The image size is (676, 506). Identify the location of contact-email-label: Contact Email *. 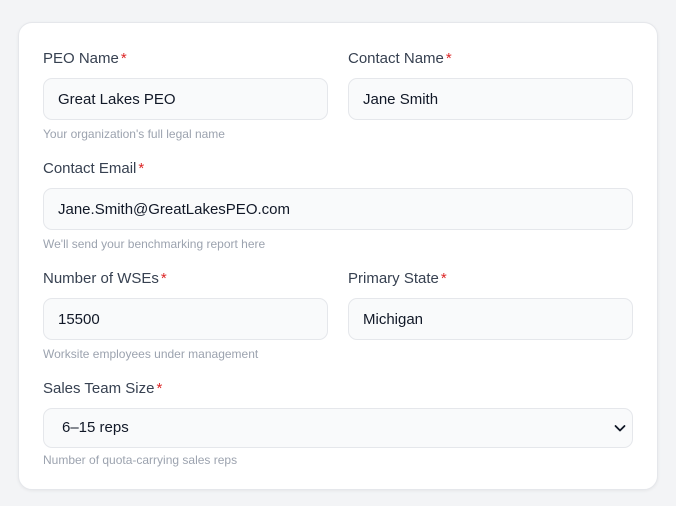
(94, 168).